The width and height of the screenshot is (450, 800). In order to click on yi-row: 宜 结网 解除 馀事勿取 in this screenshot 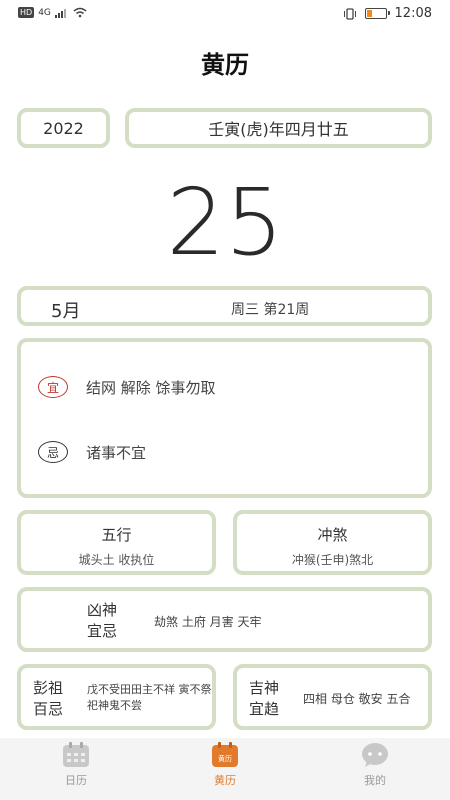, I will do `click(127, 387)`.